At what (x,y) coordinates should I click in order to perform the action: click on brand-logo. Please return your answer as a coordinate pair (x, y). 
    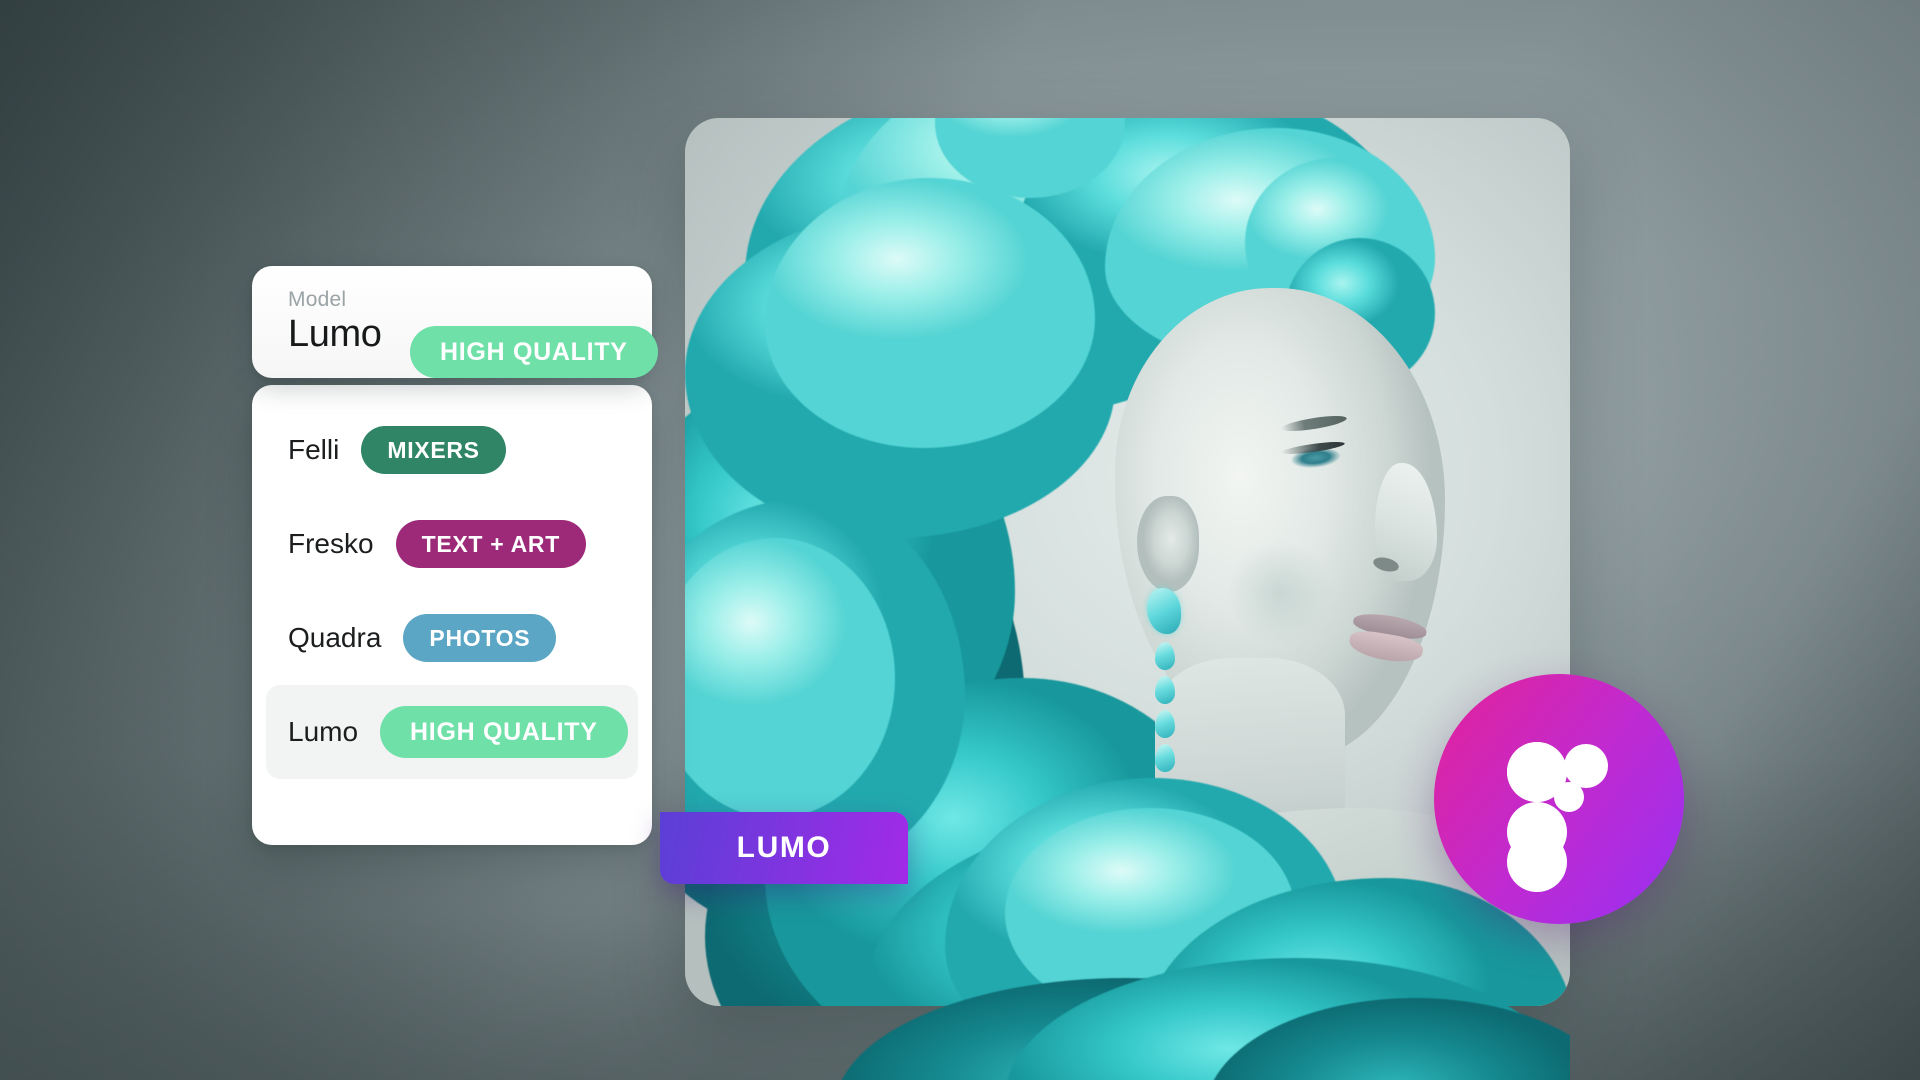
    Looking at the image, I should click on (1559, 799).